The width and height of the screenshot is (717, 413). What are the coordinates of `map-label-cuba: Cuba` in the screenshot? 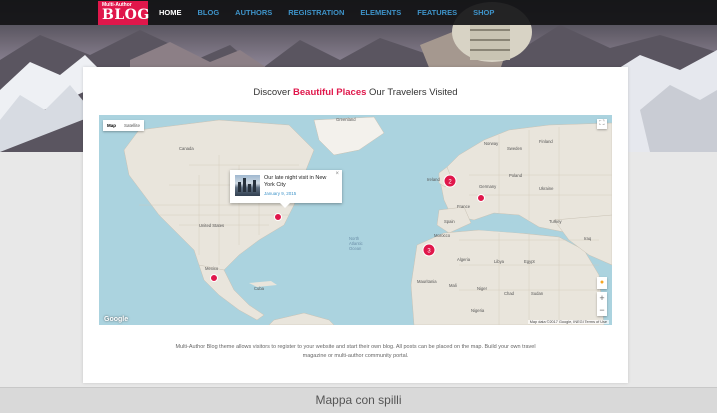 It's located at (259, 288).